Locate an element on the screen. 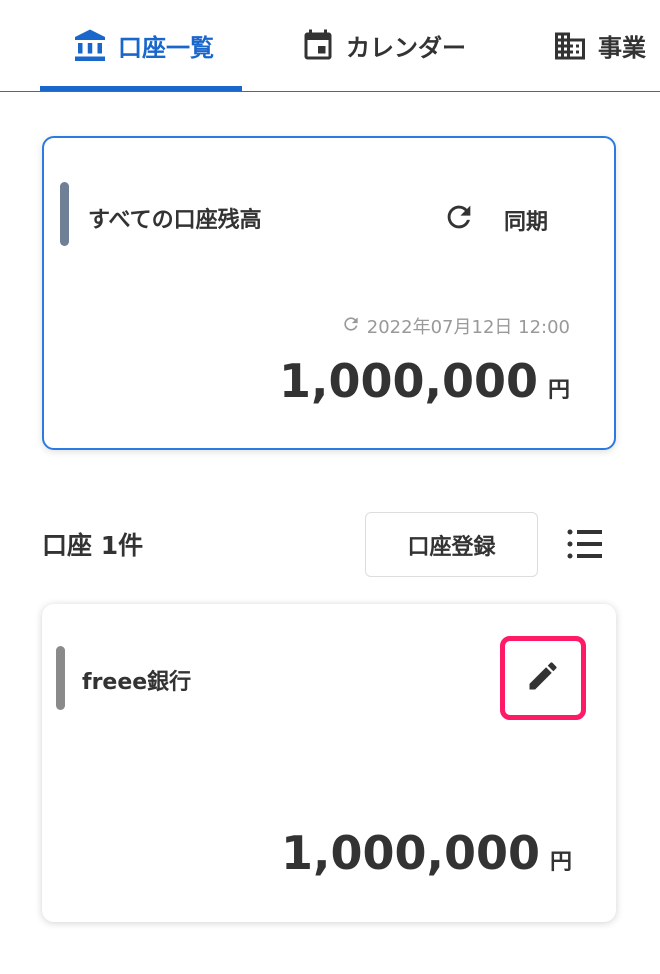 The height and width of the screenshot is (974, 660). tab-accounts: 口座一覧 is located at coordinates (141, 45).